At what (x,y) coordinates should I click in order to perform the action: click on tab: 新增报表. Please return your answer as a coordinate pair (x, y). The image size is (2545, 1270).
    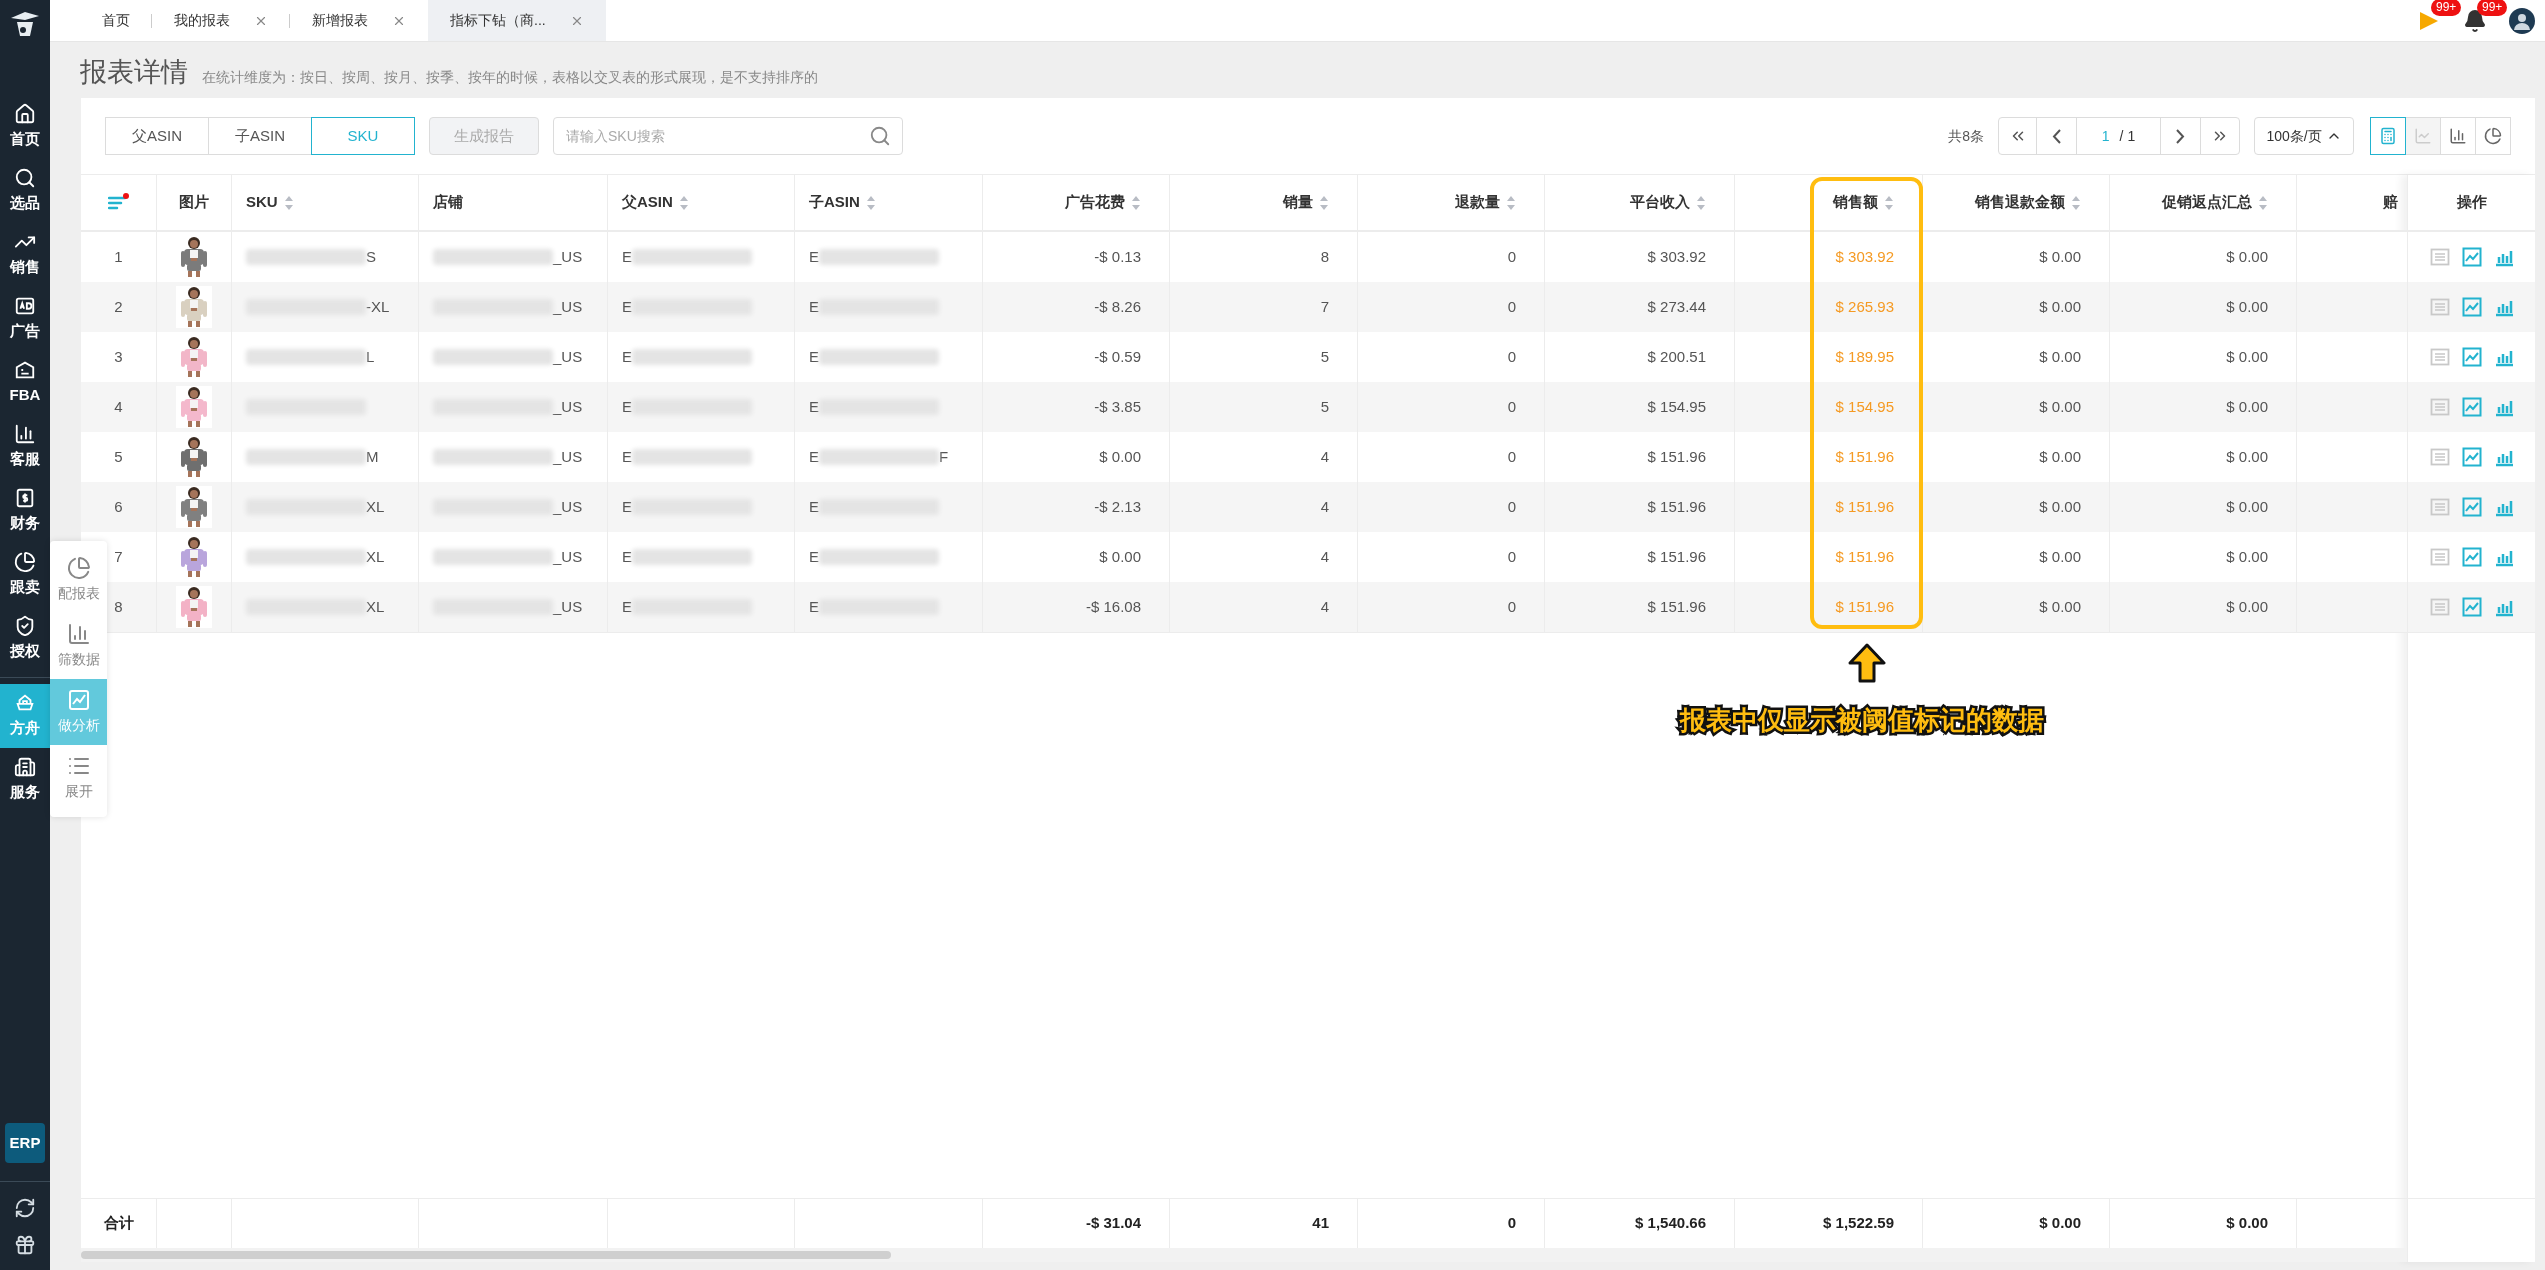
    Looking at the image, I should click on (359, 20).